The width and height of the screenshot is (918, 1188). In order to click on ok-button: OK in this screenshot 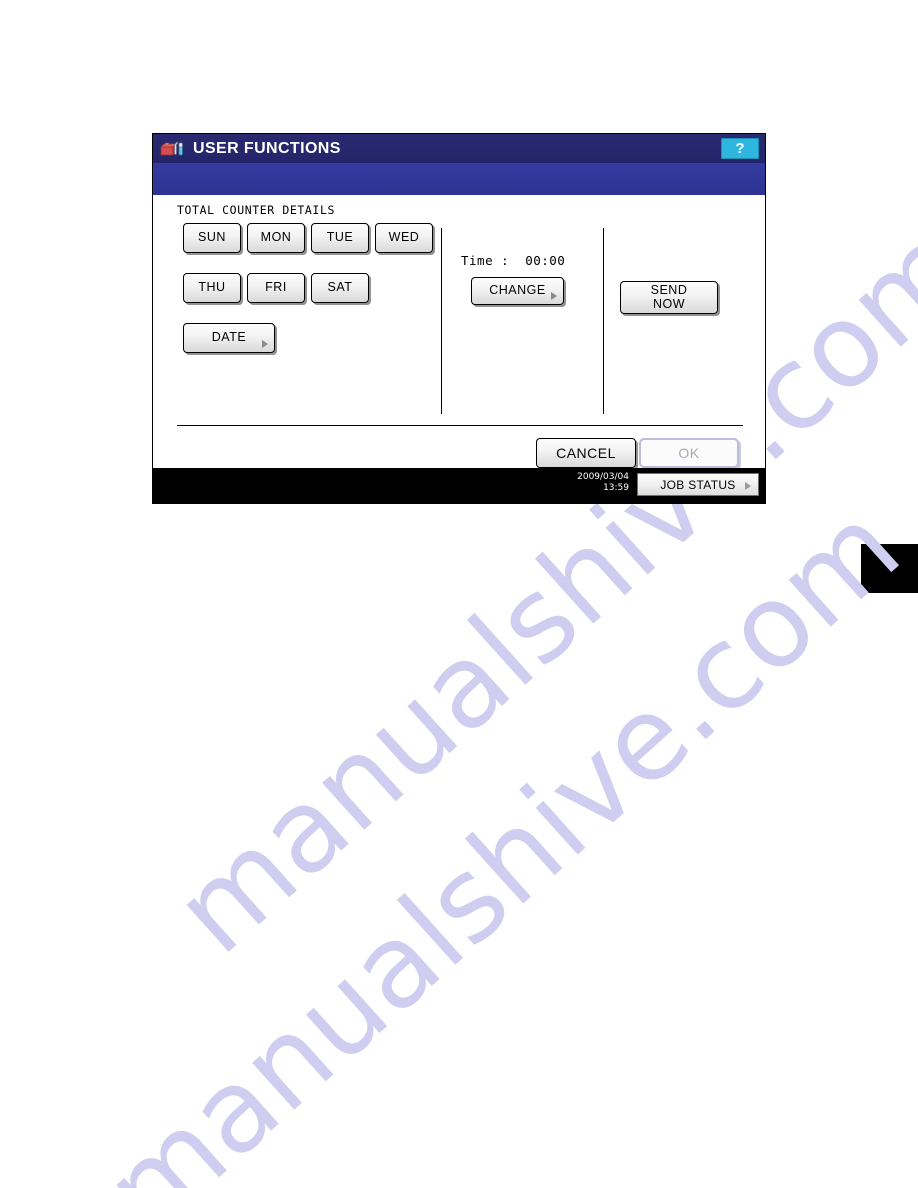, I will do `click(689, 453)`.